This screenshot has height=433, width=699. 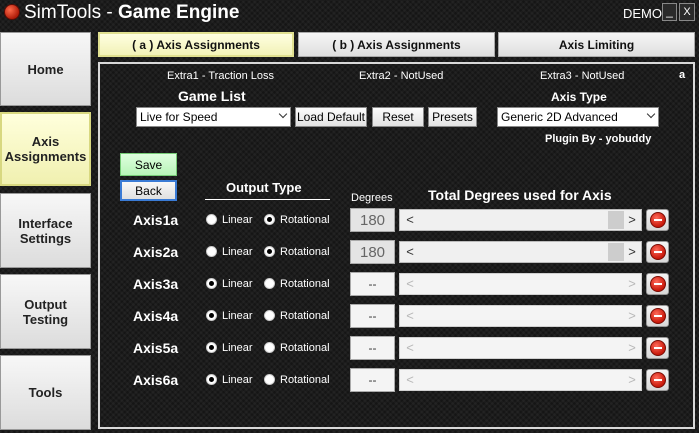 What do you see at coordinates (220, 76) in the screenshot?
I see `extra1-label: Extra1 - Traction Loss` at bounding box center [220, 76].